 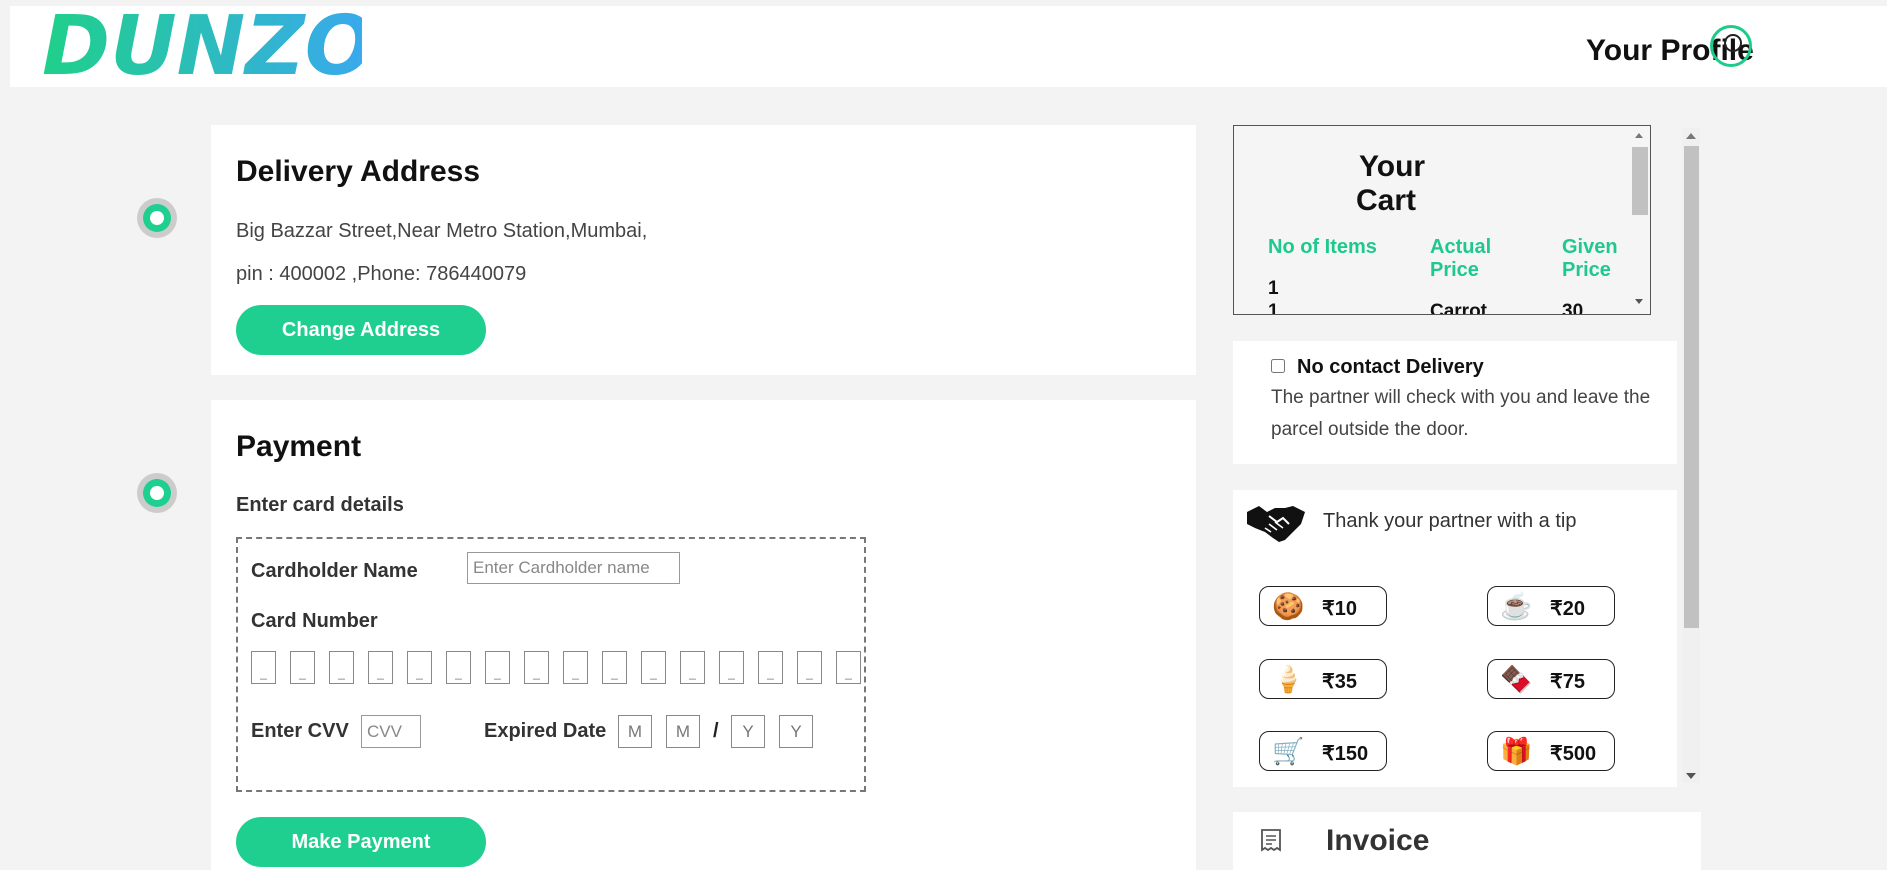 I want to click on expiry-month-2: M, so click(x=683, y=731).